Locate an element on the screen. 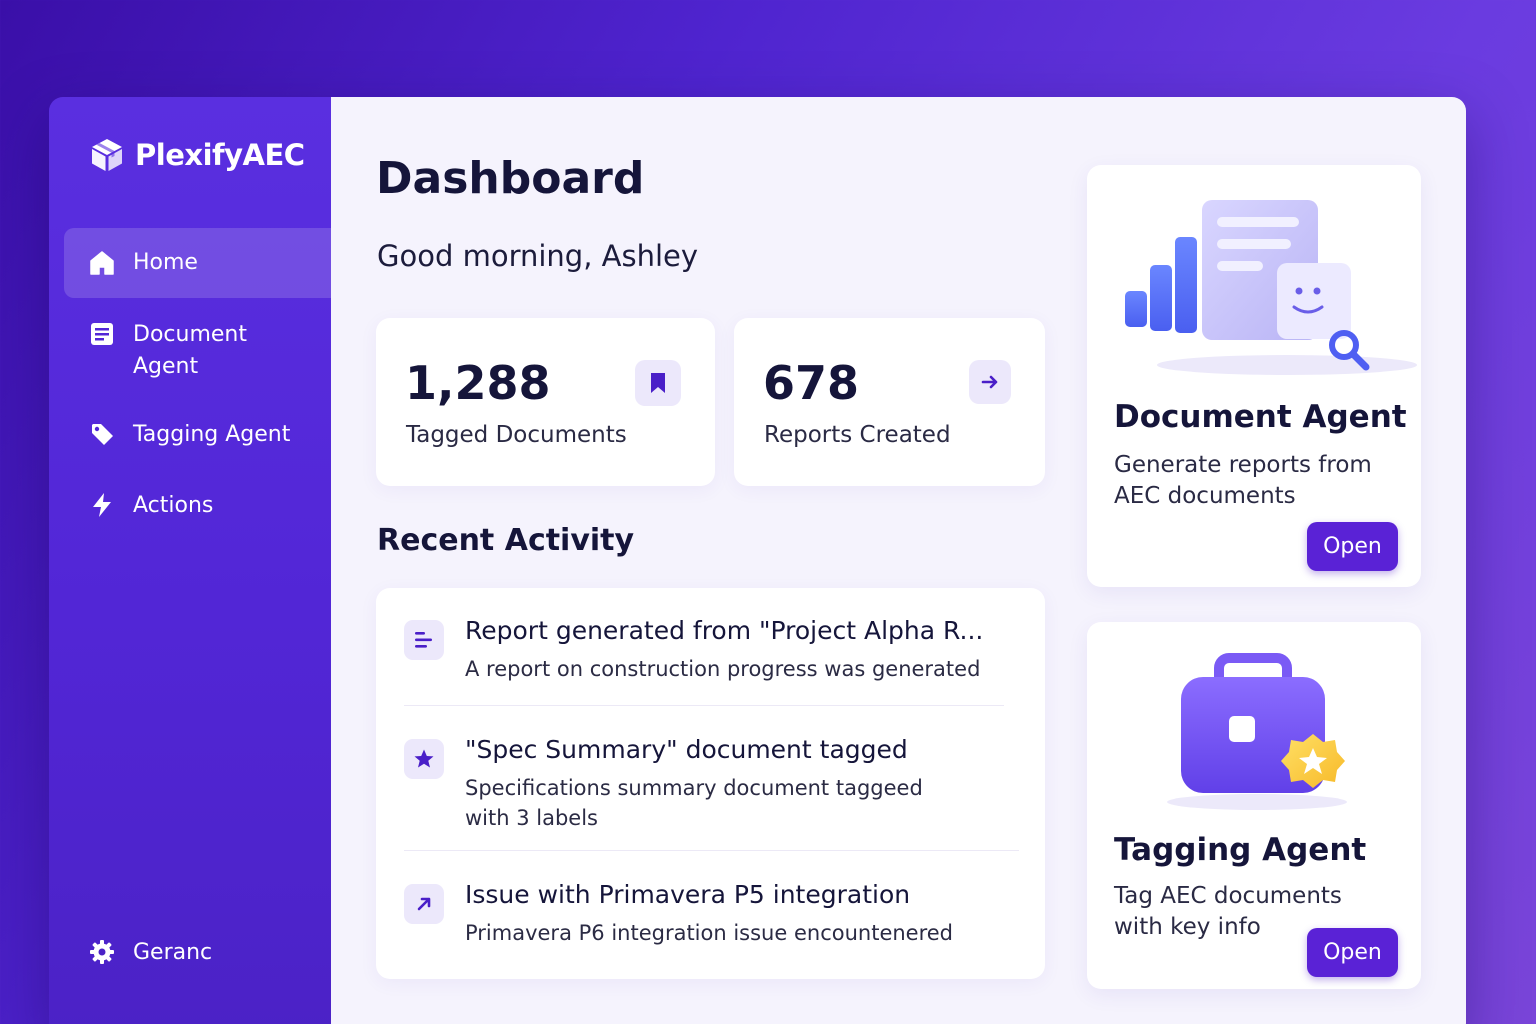  agent-title: Document Agent is located at coordinates (1260, 417).